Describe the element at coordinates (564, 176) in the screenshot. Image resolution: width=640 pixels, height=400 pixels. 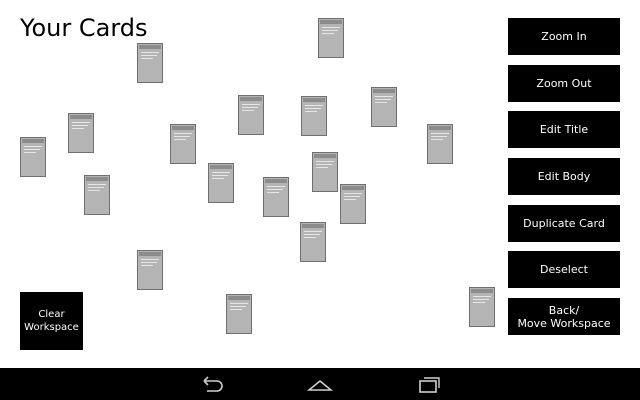
I see `edit-body-button: Edit Body` at that location.